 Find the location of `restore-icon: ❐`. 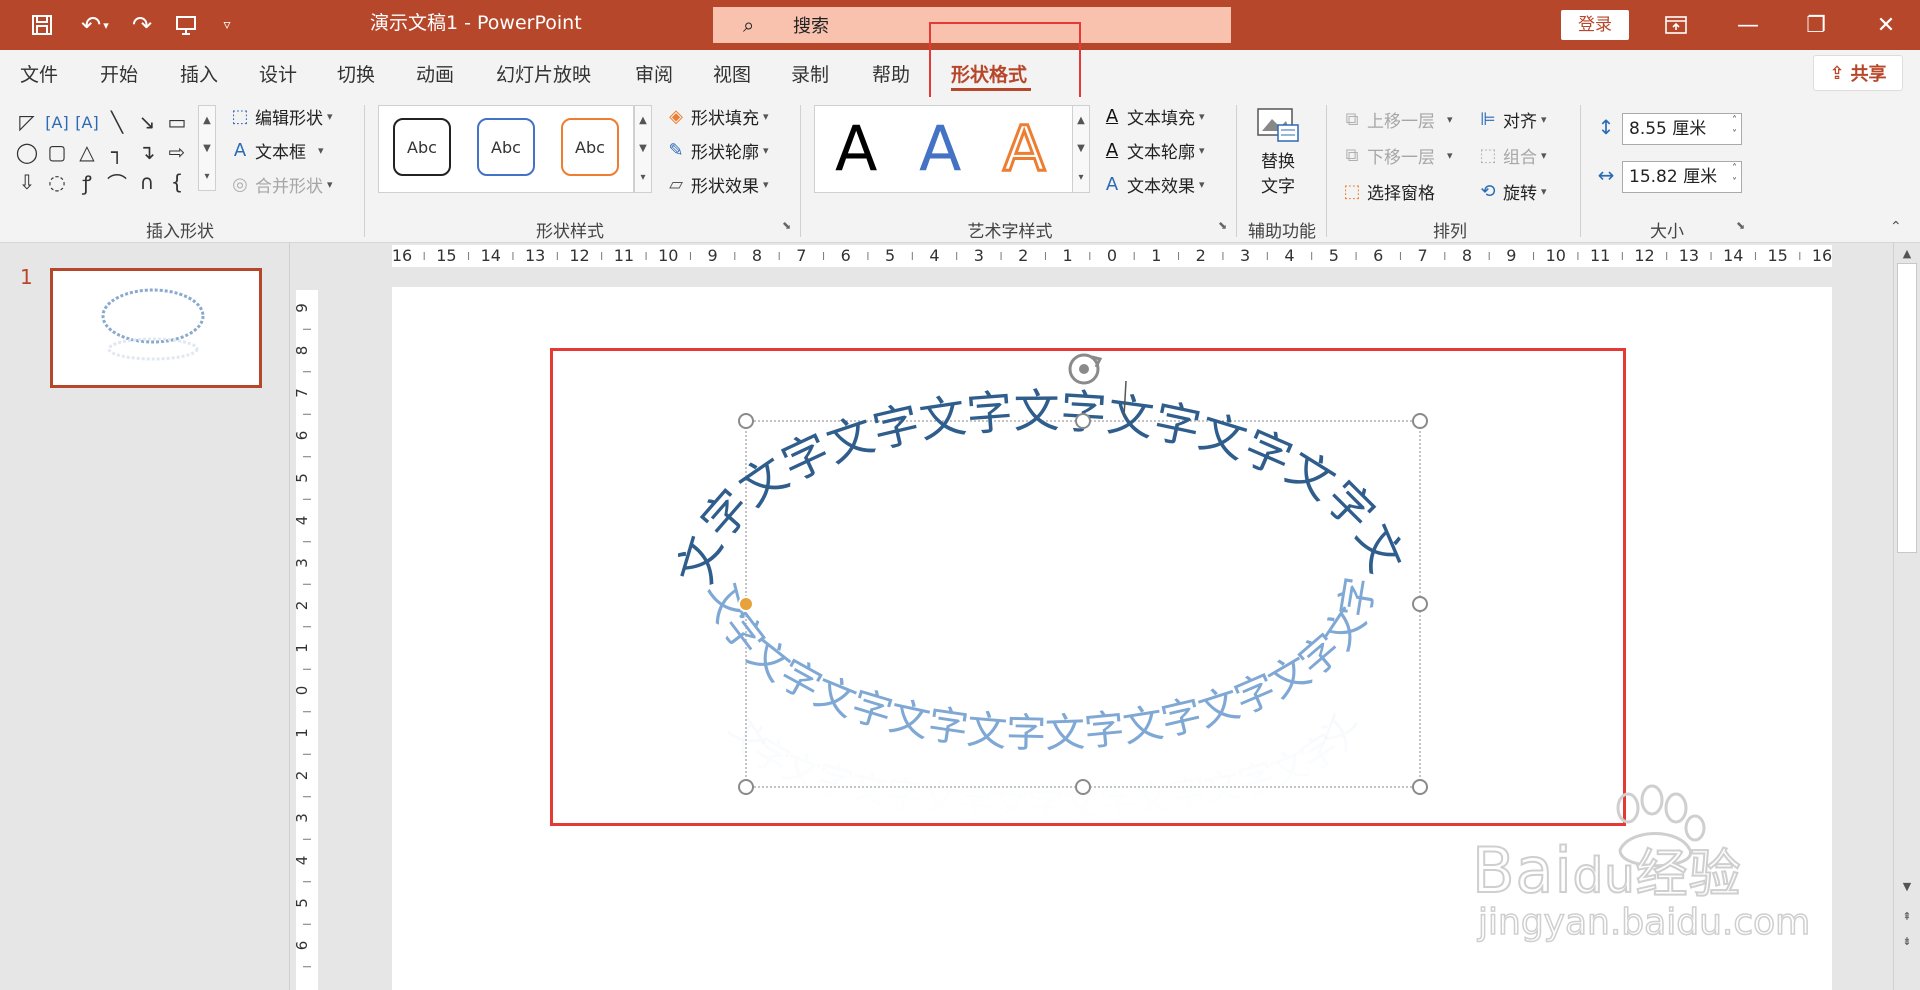

restore-icon: ❐ is located at coordinates (1816, 25).